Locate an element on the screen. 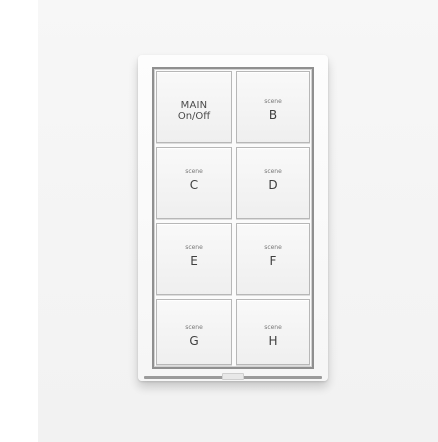 This screenshot has height=442, width=438. scene-d-caption: scene is located at coordinates (273, 171).